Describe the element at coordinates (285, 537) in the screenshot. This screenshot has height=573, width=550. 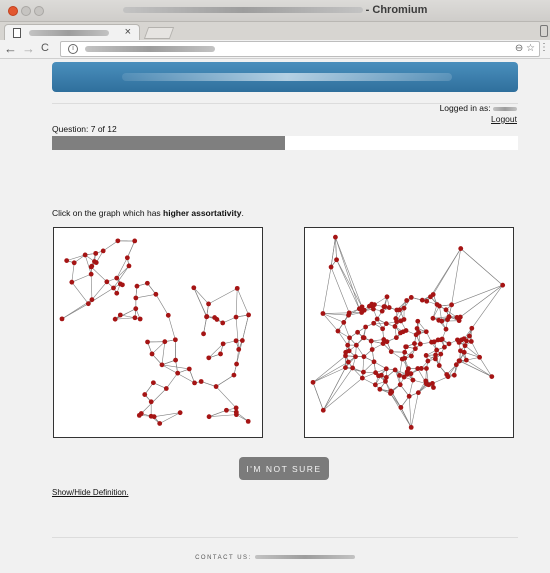
I see `divider` at that location.